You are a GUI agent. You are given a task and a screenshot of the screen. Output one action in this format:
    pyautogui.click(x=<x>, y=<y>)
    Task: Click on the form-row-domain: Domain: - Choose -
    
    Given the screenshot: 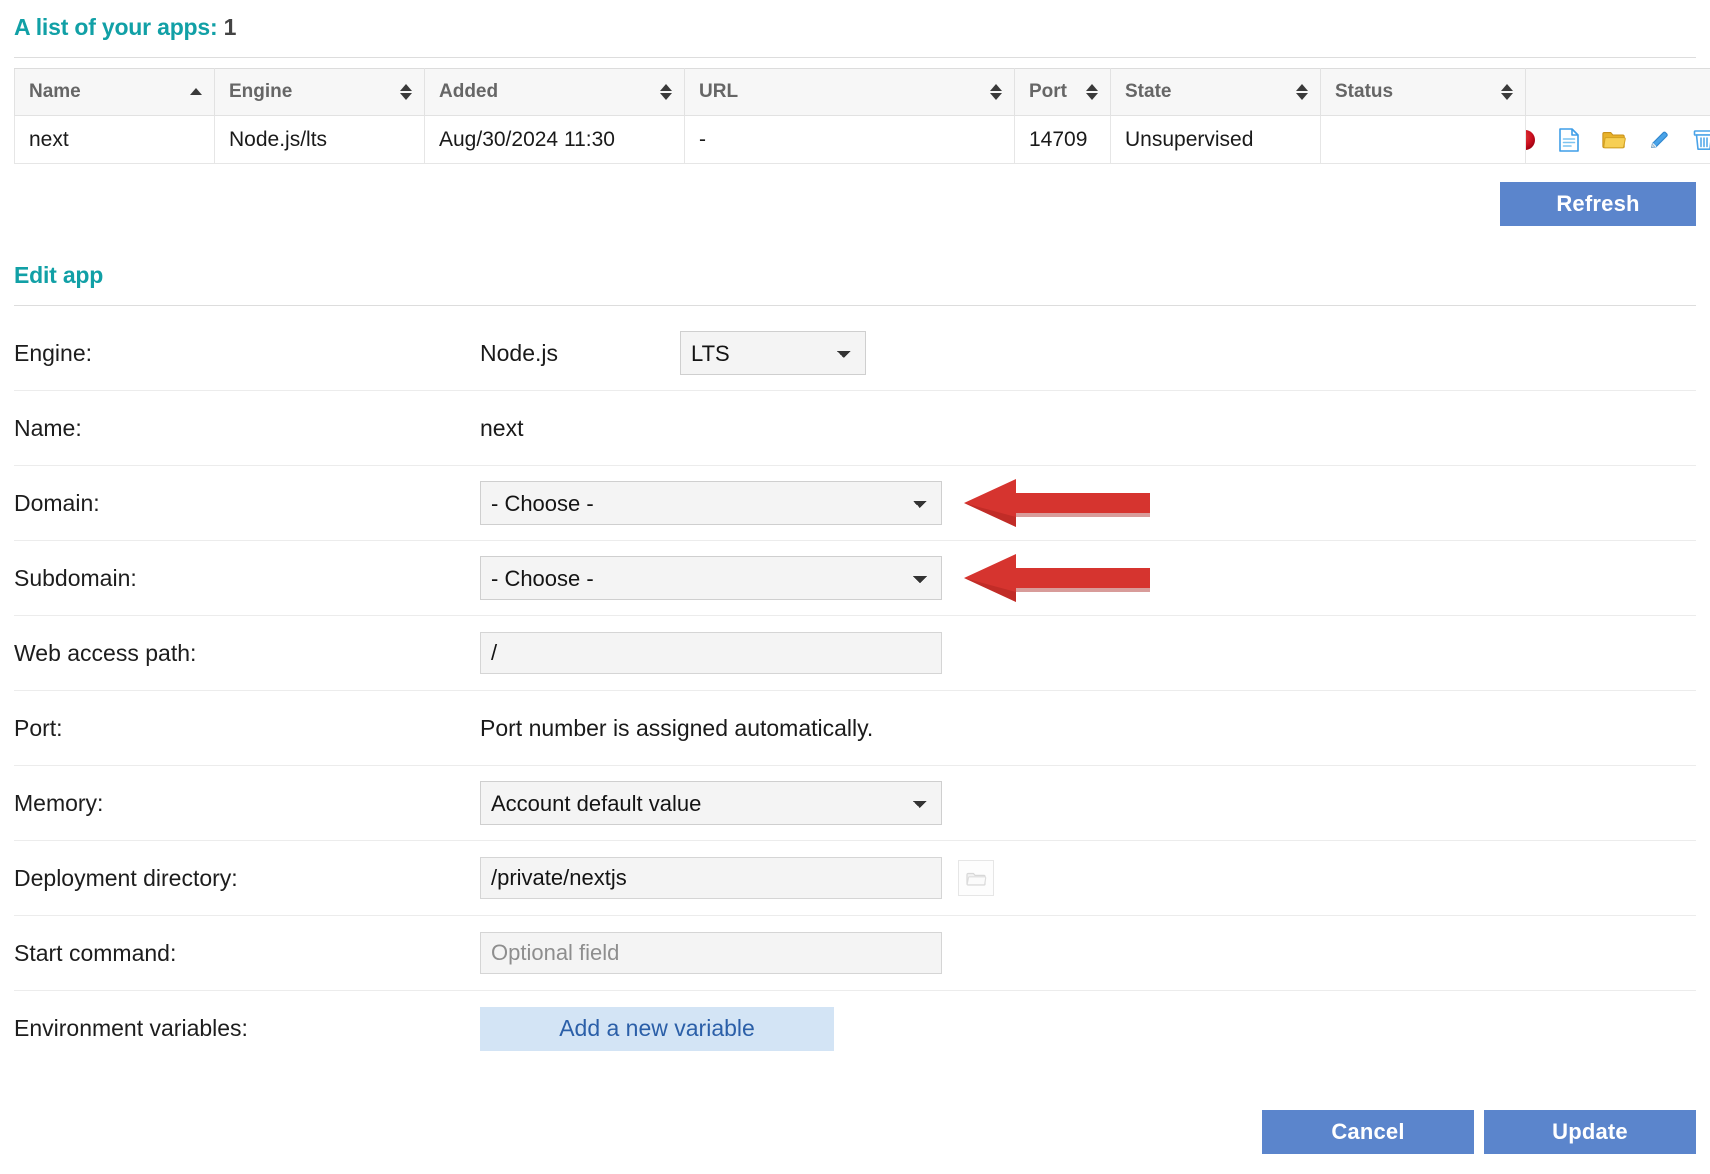 What is the action you would take?
    pyautogui.click(x=855, y=503)
    